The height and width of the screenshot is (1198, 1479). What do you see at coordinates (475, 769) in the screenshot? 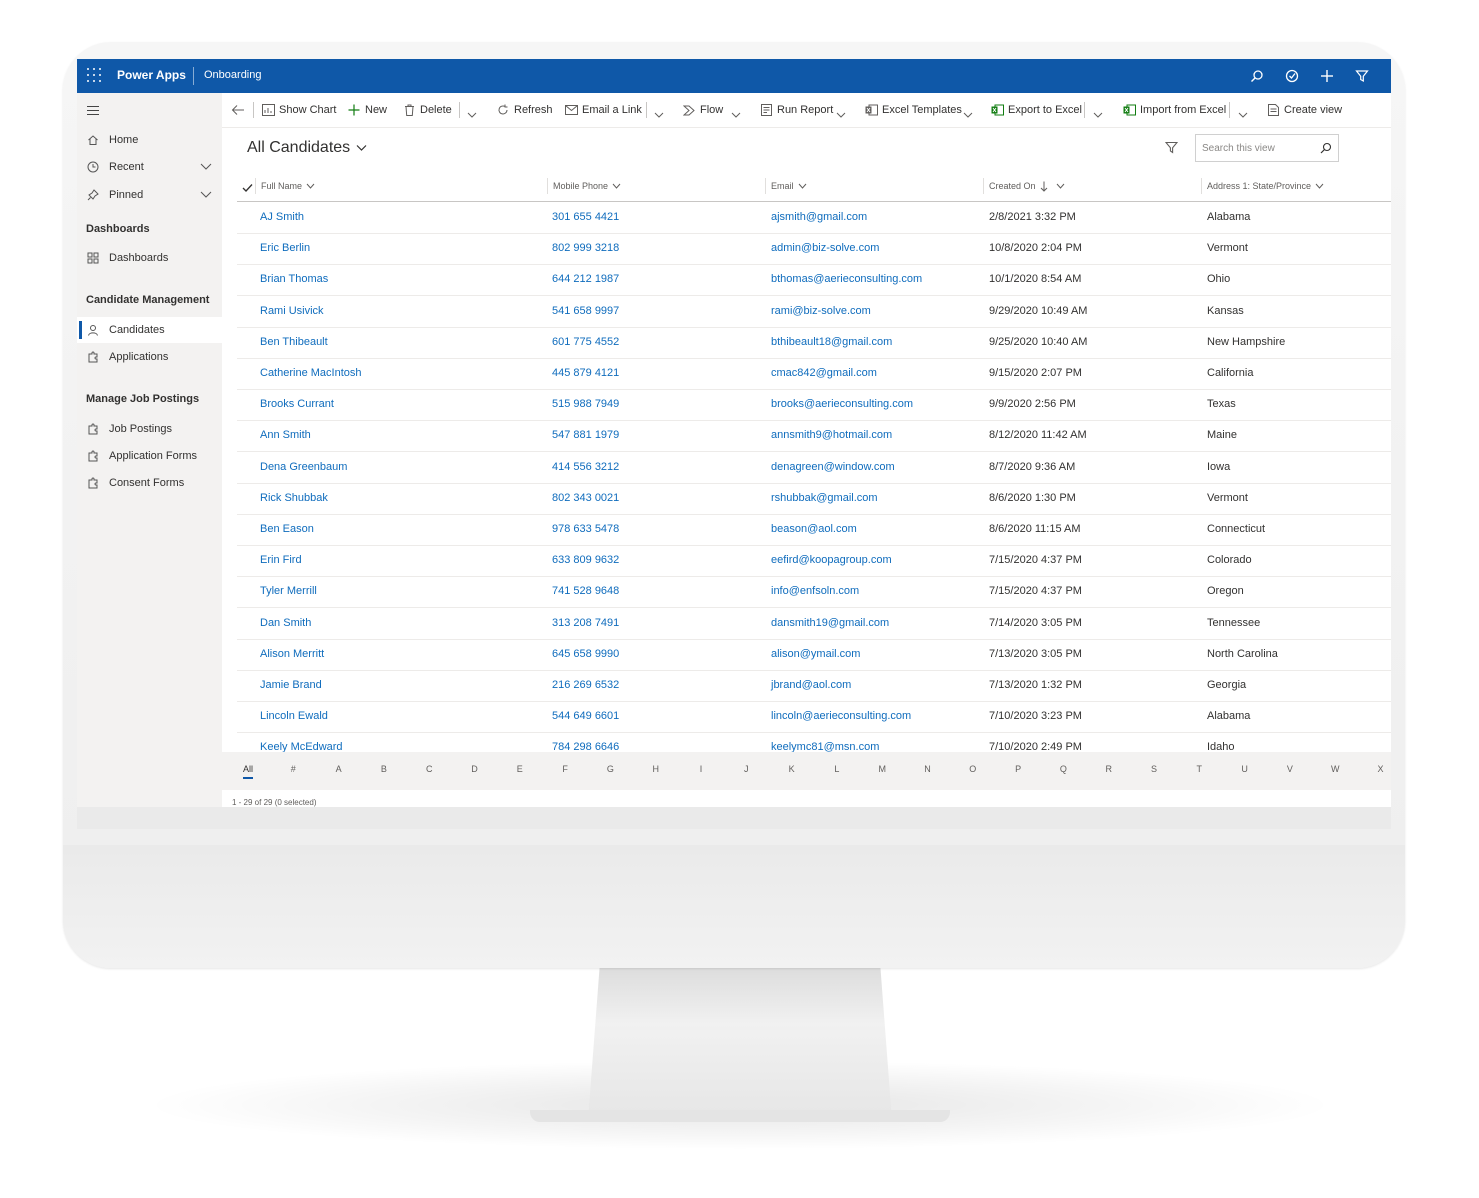
I see `alphabet-filter-d: D` at bounding box center [475, 769].